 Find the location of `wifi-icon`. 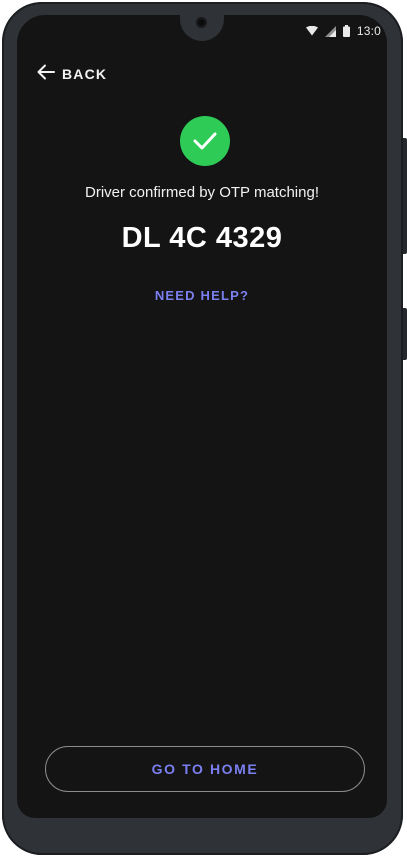

wifi-icon is located at coordinates (311, 31).